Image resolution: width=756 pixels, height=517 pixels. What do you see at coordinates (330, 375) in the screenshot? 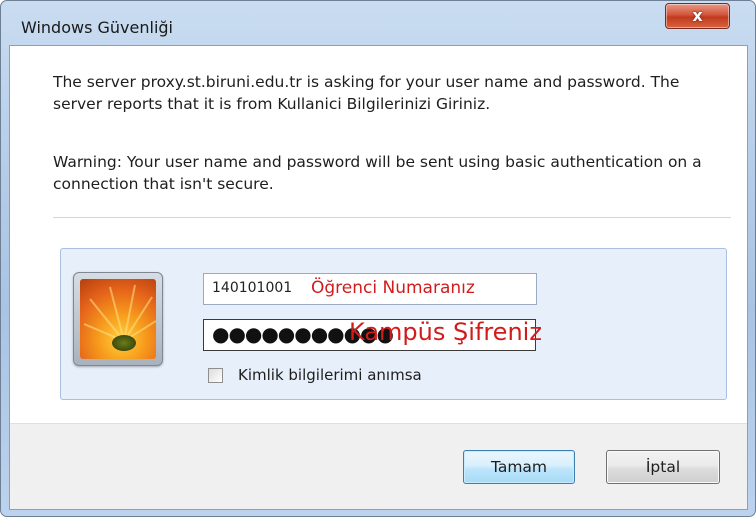
I see `remember-credentials-label: Kimlik bilgilerimi anımsa` at bounding box center [330, 375].